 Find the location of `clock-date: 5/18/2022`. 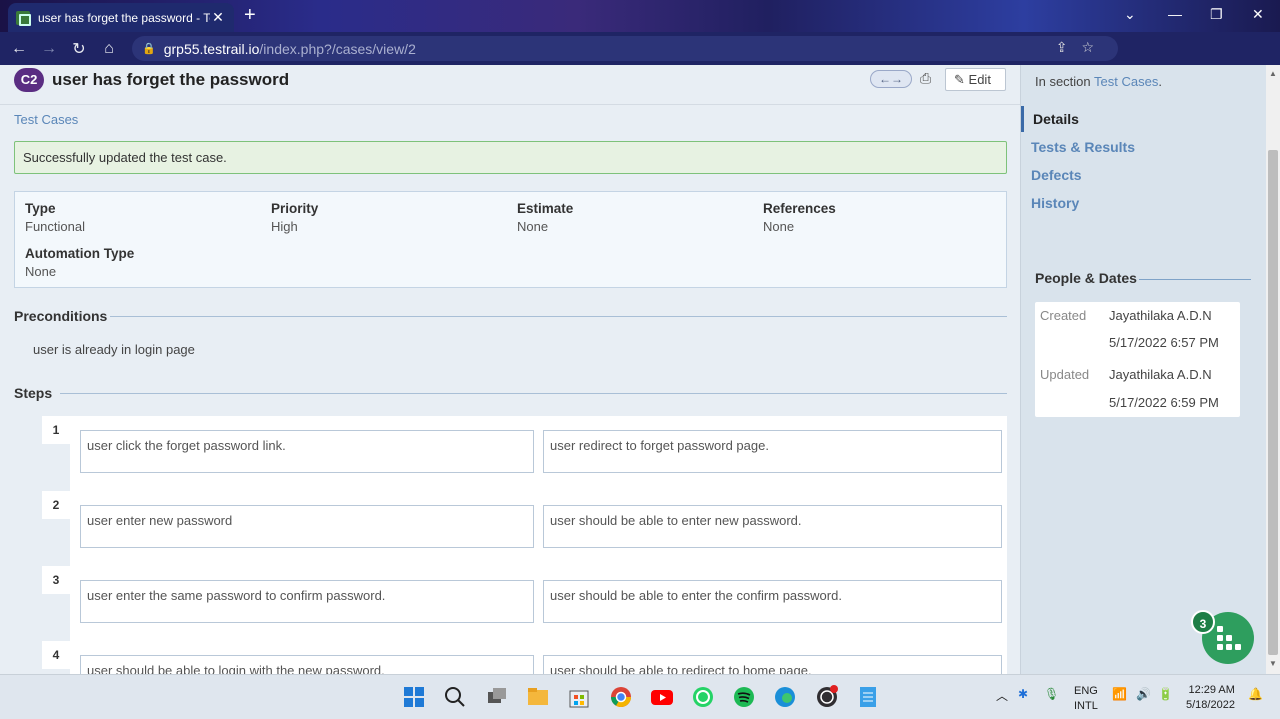

clock-date: 5/18/2022 is located at coordinates (1210, 705).